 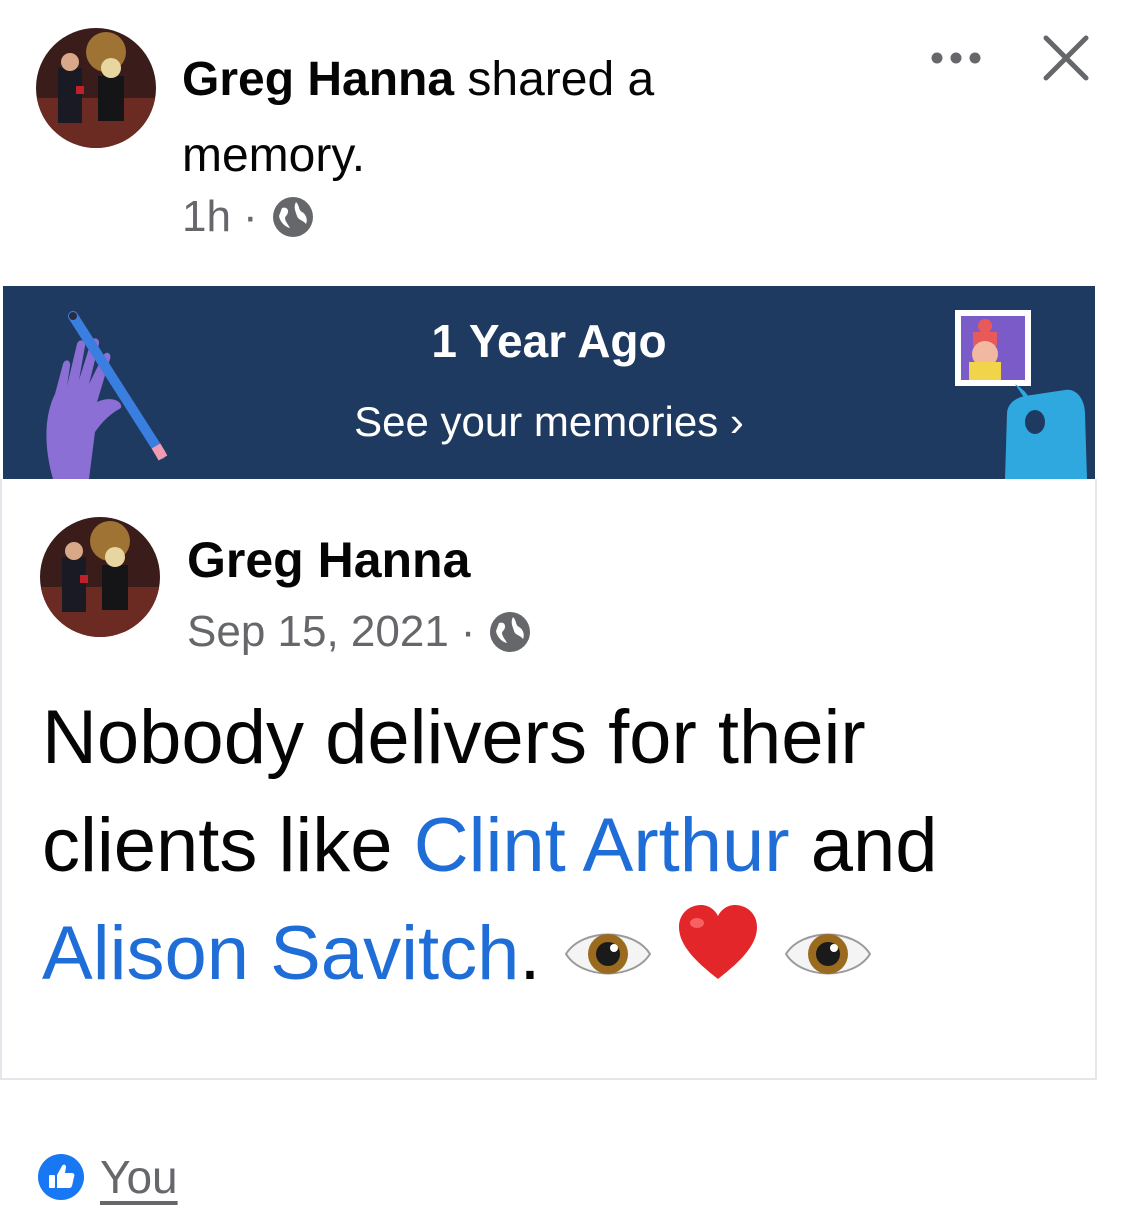 What do you see at coordinates (718, 958) in the screenshot?
I see `red-heart-emoji-icon` at bounding box center [718, 958].